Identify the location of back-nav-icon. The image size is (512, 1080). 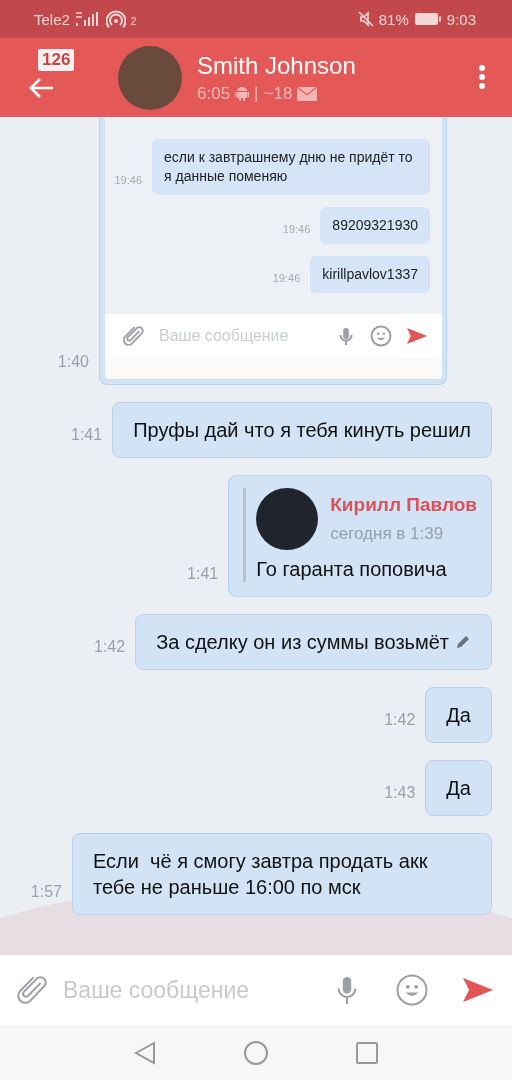
(145, 1052).